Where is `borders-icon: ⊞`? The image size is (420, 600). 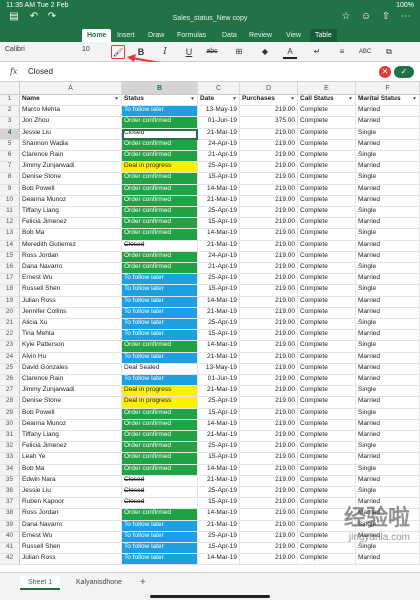 borders-icon: ⊞ is located at coordinates (239, 52).